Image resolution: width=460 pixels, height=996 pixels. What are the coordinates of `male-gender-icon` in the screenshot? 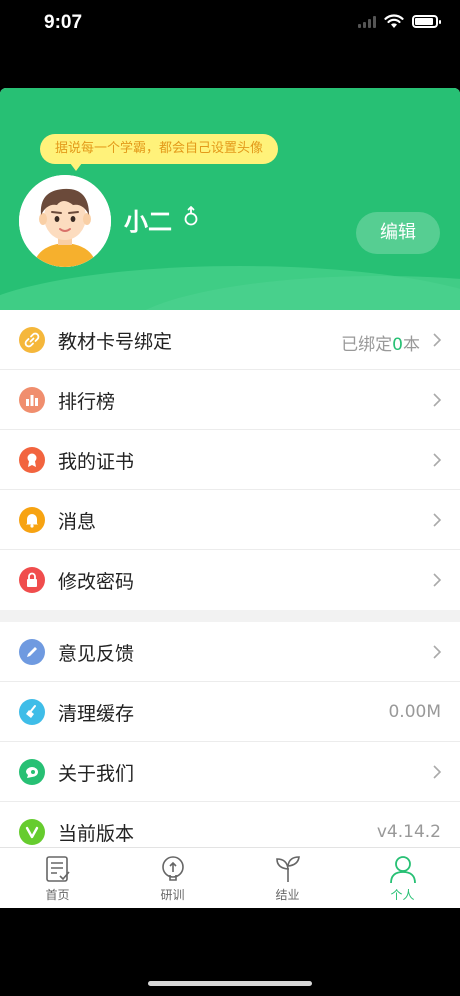 It's located at (191, 216).